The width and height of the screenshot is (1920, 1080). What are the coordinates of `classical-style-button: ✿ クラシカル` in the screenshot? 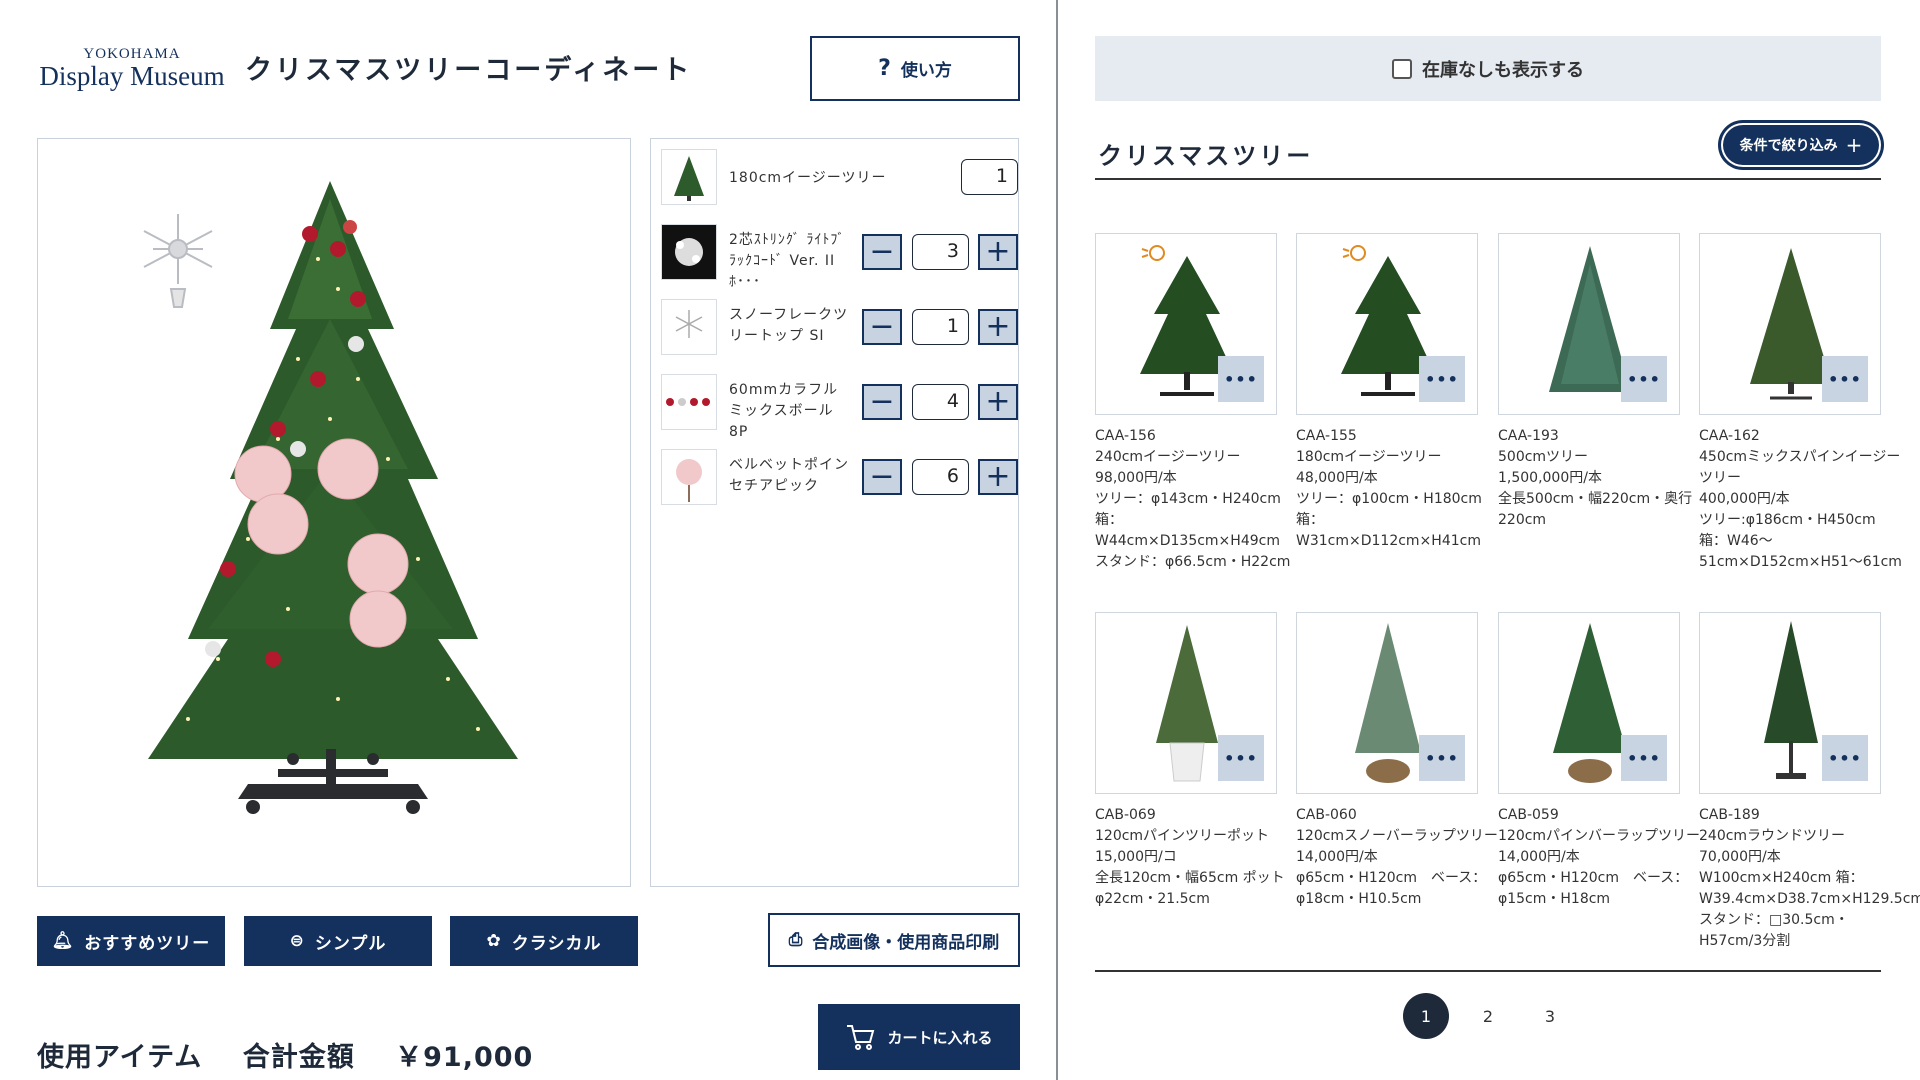 It's located at (544, 941).